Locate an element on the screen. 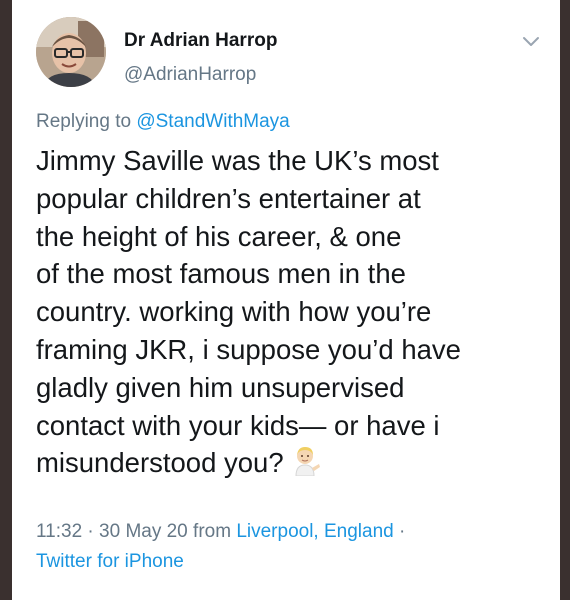 This screenshot has height=600, width=570. tweet-line: framing JKR, i suppose you’d have is located at coordinates (248, 349).